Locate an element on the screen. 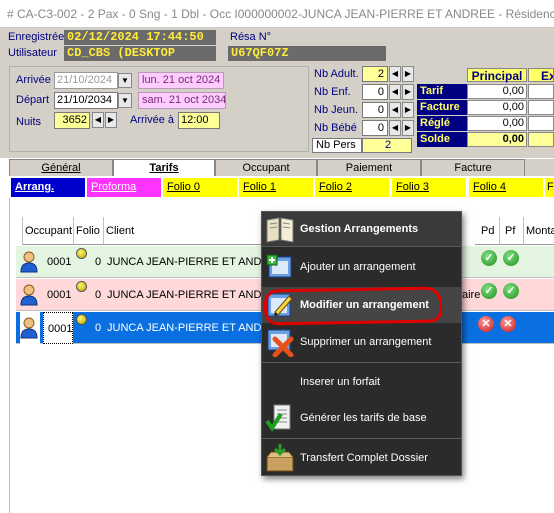 The width and height of the screenshot is (554, 513). tab-occupant: Occupant is located at coordinates (266, 168).